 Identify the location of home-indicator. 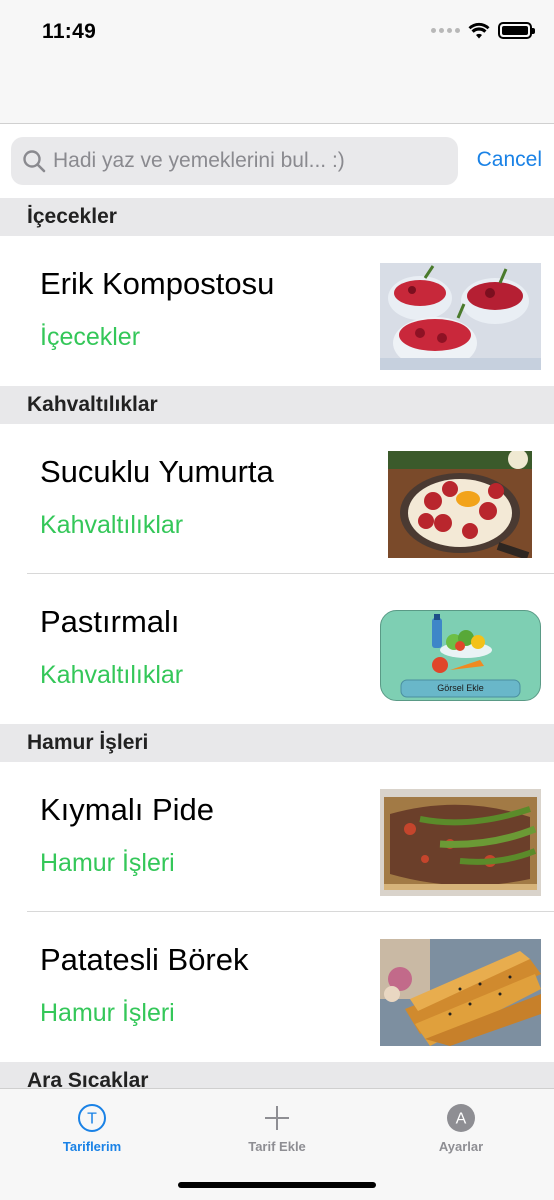
(277, 1185).